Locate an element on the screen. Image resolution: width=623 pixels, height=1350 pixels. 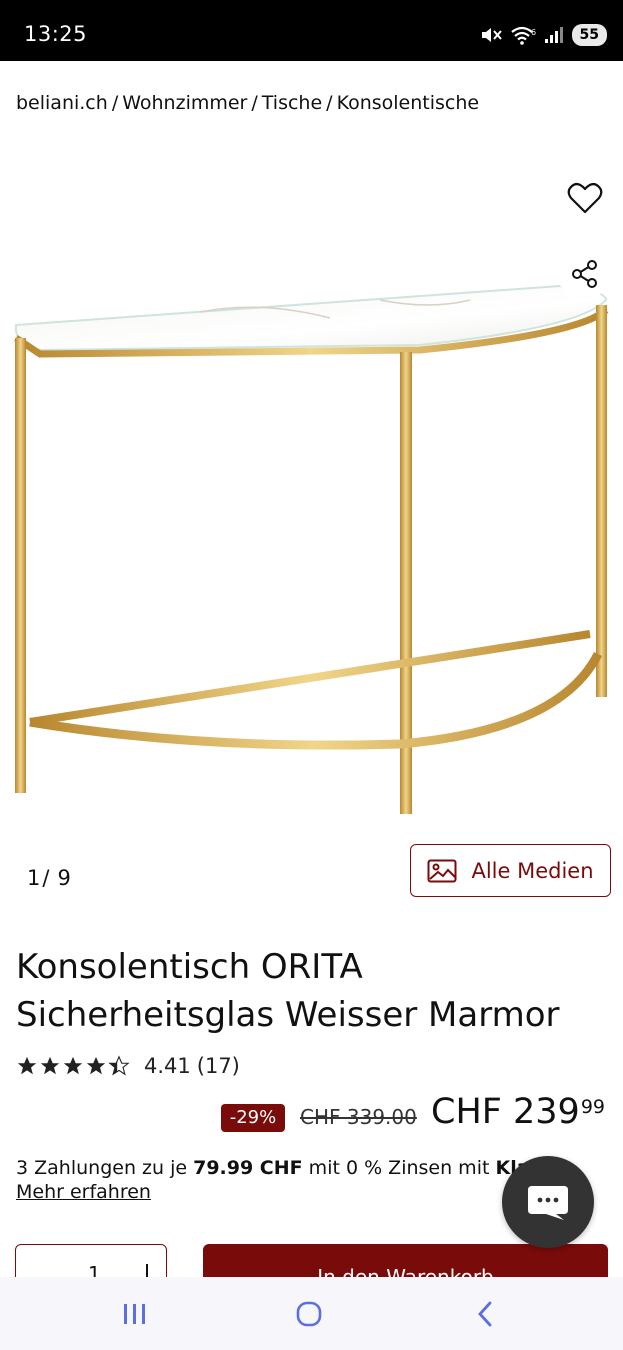
installment-prefix: 3 Zahlungen zu je is located at coordinates (105, 1168).